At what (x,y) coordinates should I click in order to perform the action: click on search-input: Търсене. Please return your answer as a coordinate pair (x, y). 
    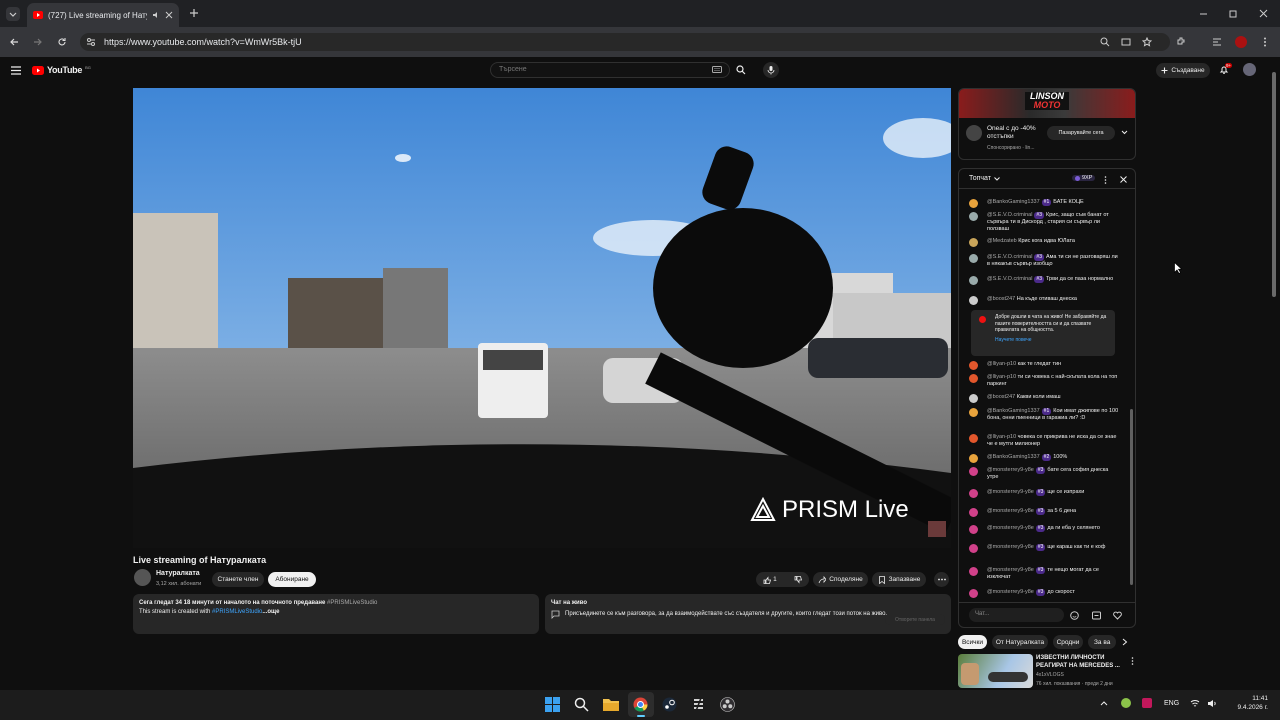
    Looking at the image, I should click on (610, 70).